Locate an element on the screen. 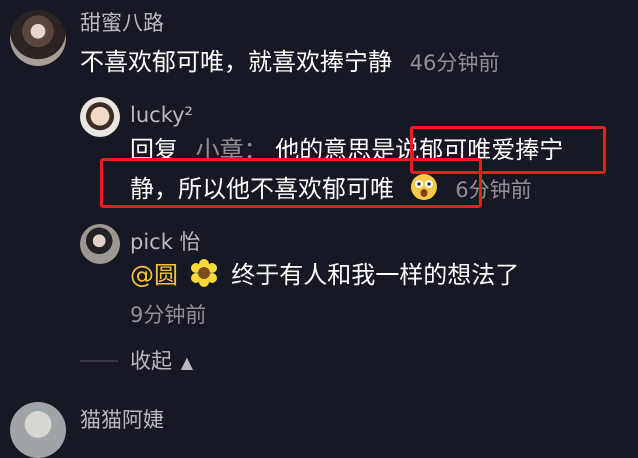  reply-username: lucky² is located at coordinates (161, 115).